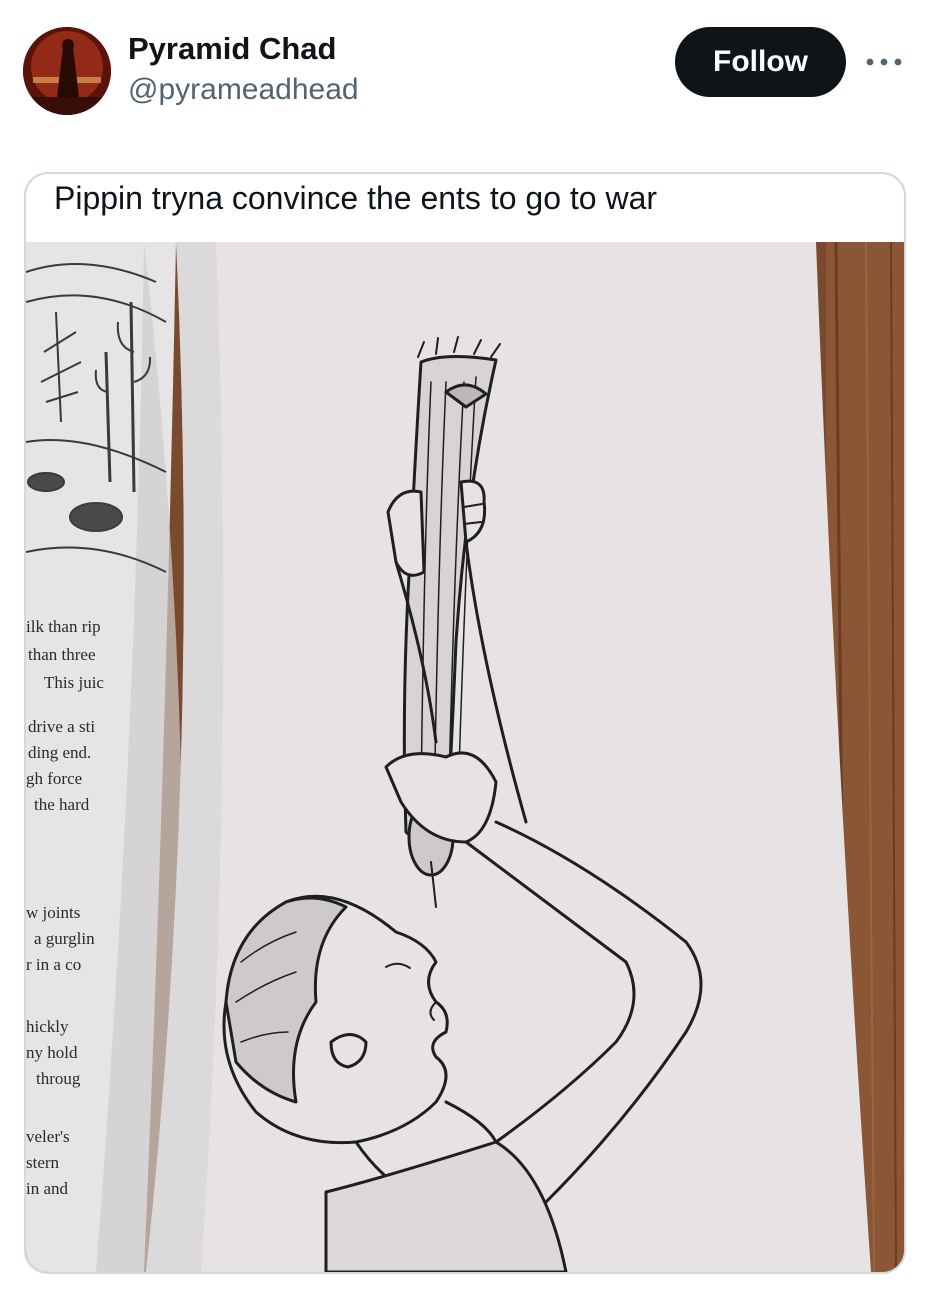  Describe the element at coordinates (243, 90) in the screenshot. I see `author-handle: @pyrameadhead` at that location.